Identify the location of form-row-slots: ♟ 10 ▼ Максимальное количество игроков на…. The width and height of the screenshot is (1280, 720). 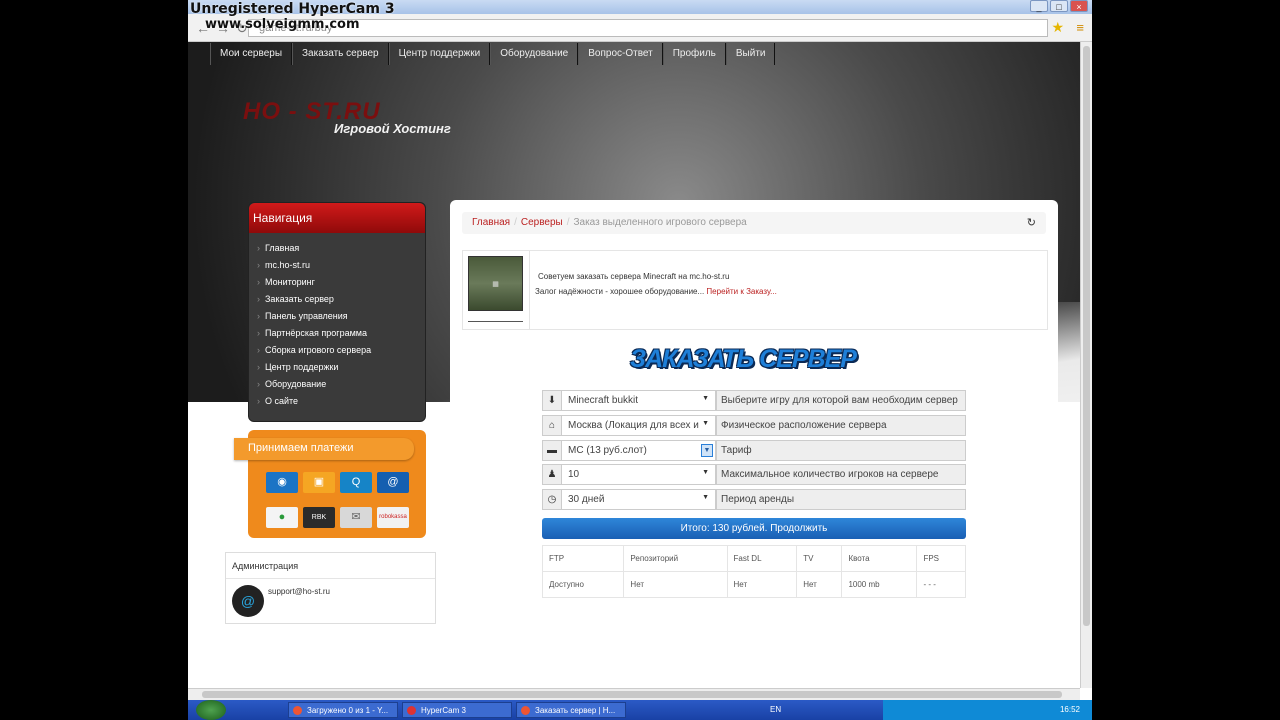
(754, 475).